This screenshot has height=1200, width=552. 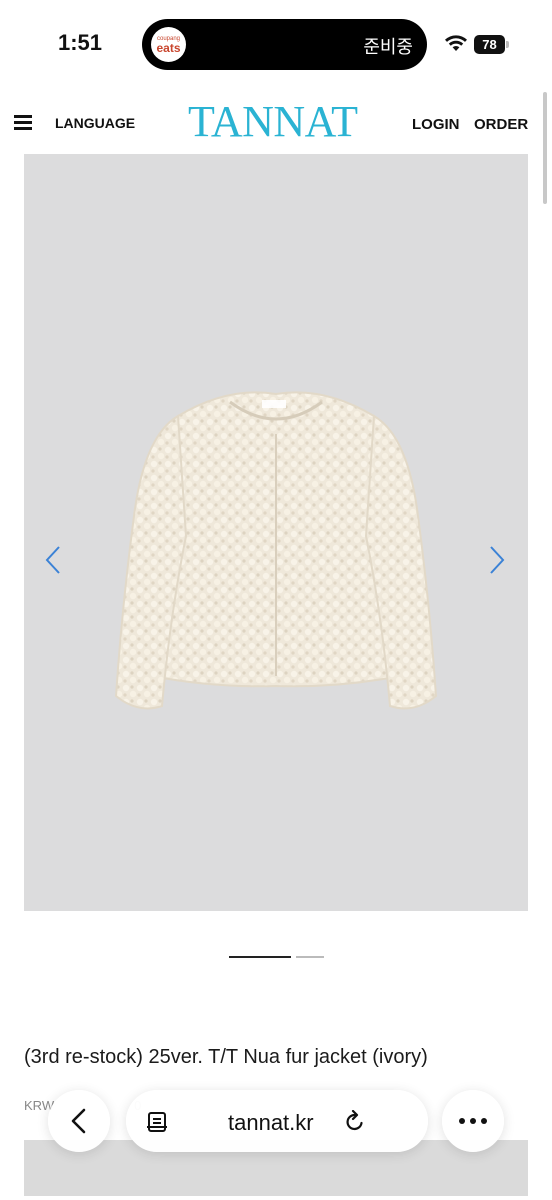 I want to click on browser-toolbar: tannat.kr, so click(x=276, y=1121).